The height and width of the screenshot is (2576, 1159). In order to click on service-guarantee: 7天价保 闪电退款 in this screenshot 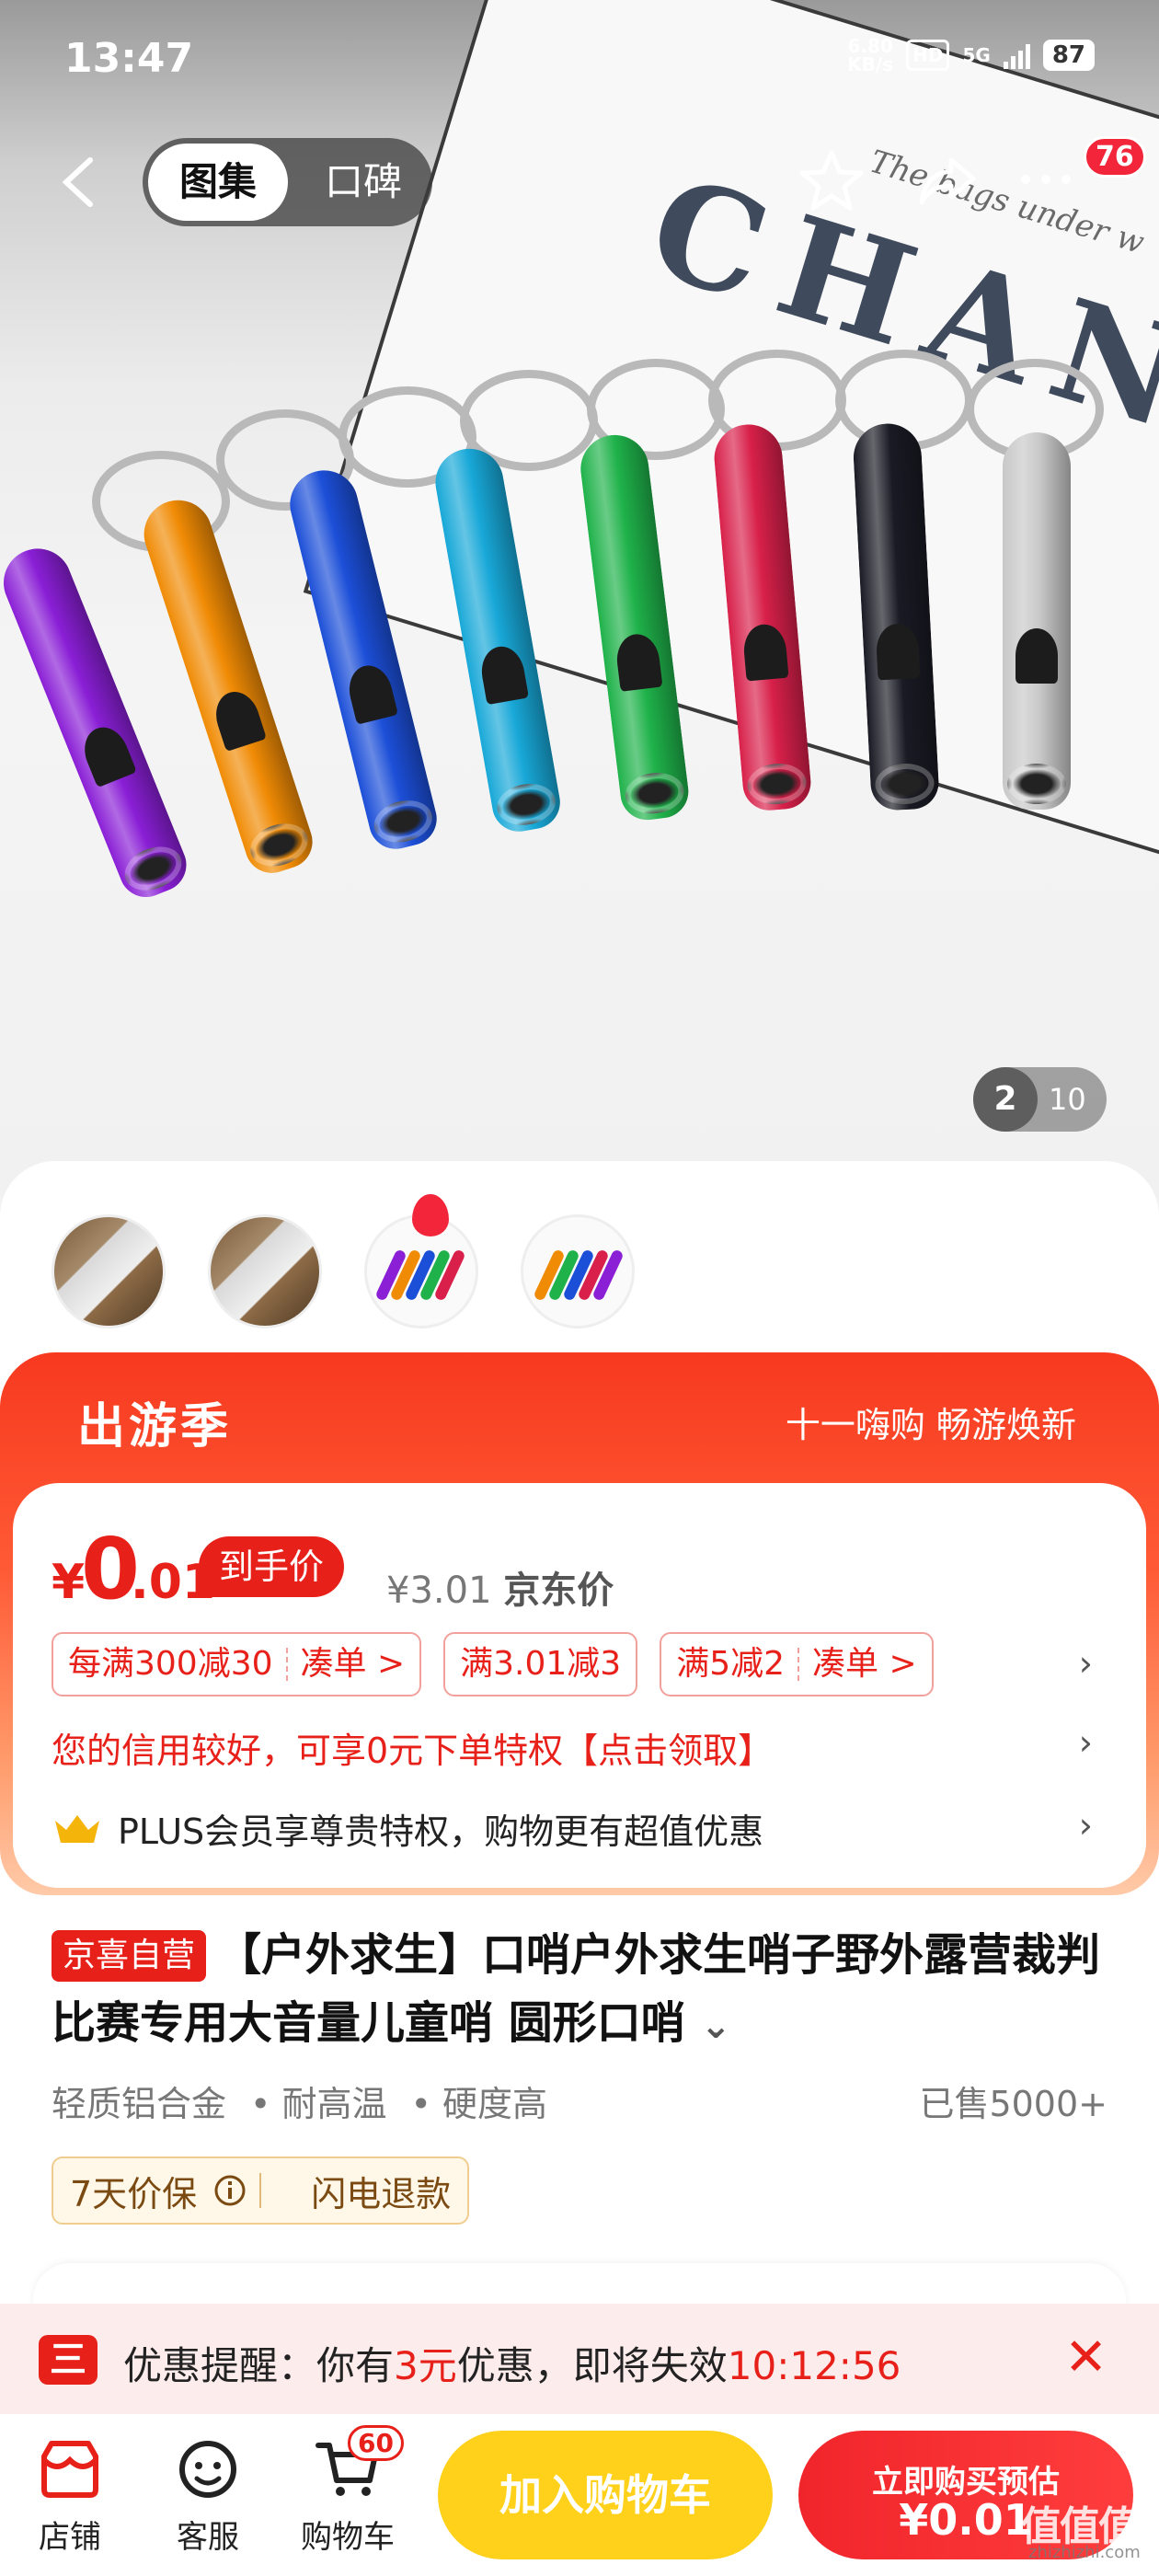, I will do `click(261, 2190)`.